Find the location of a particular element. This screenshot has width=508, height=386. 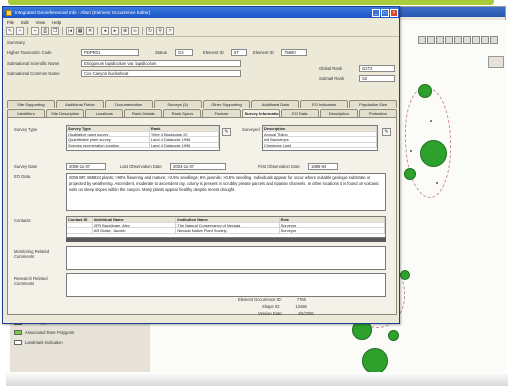

scientific-name-field: Eriogonum lapidicolum var. lapidicolum is located at coordinates (161, 63).